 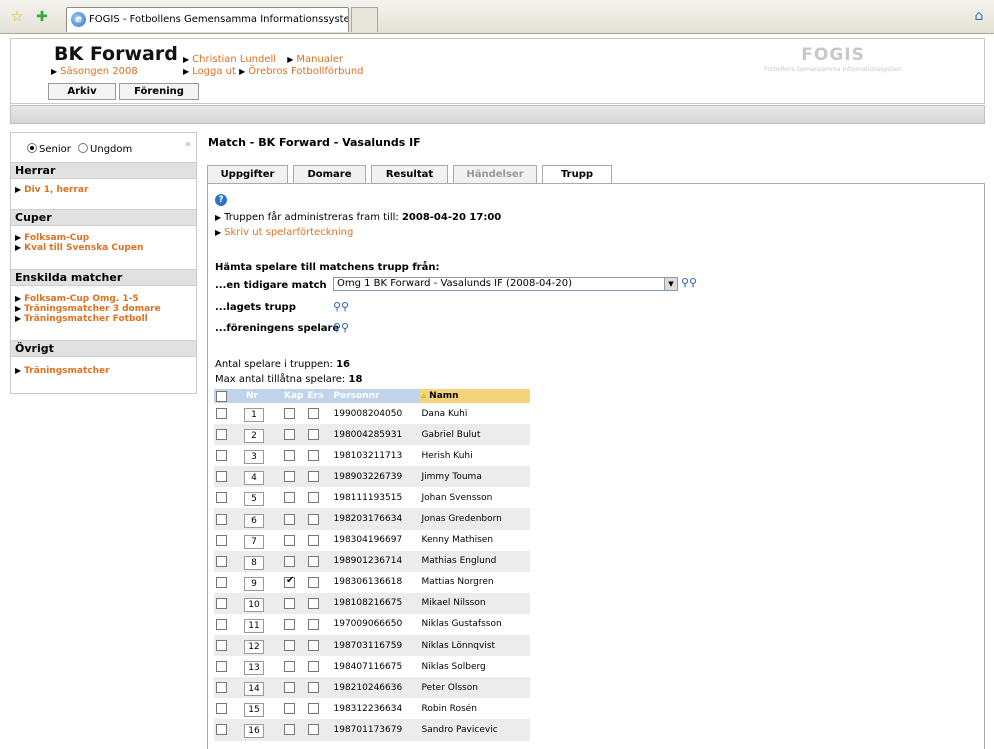 I want to click on nr-input: 10, so click(x=254, y=604).